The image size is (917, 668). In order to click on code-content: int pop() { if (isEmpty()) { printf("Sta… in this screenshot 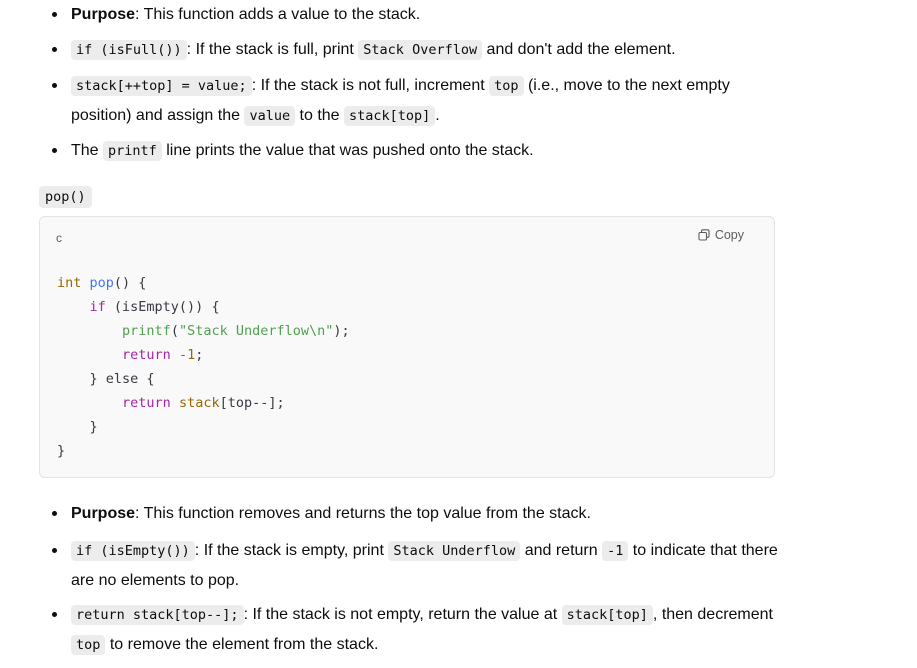, I will do `click(203, 367)`.